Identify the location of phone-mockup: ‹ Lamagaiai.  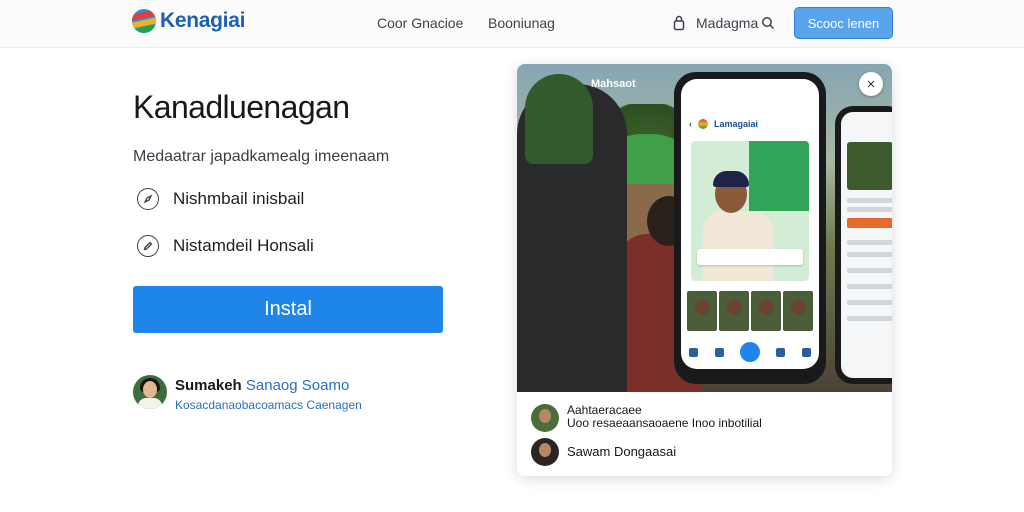
(750, 228).